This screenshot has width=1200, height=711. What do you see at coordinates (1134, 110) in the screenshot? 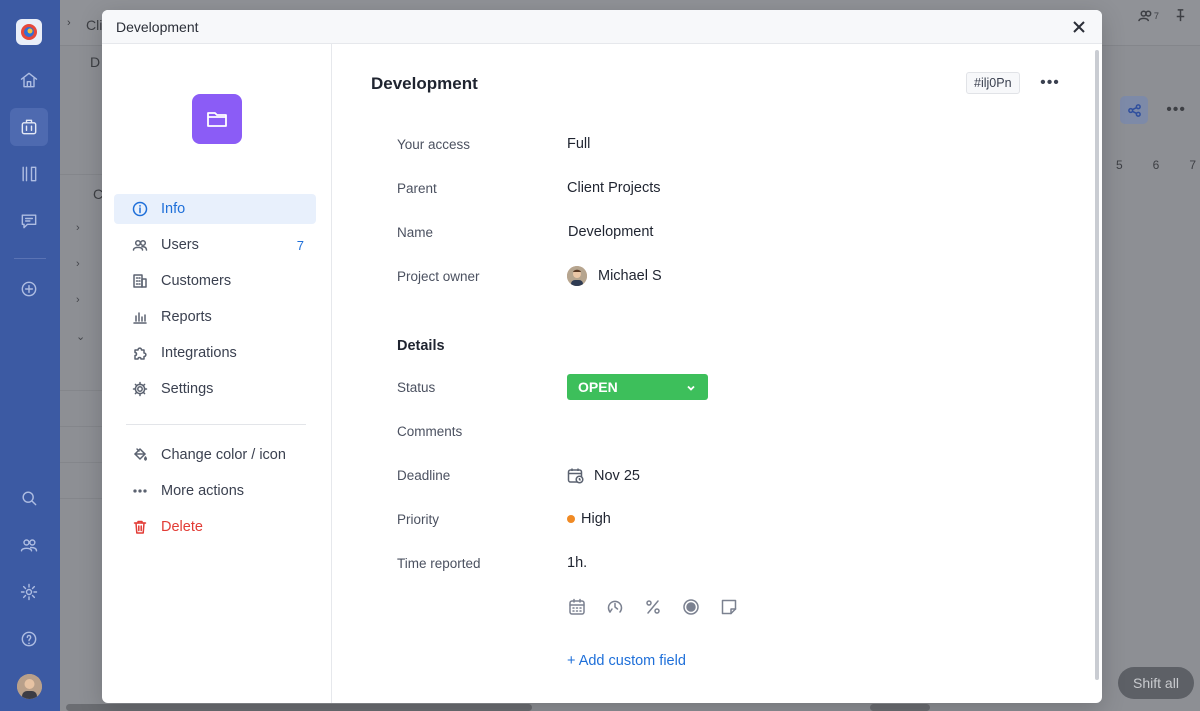
I see `share-icon` at bounding box center [1134, 110].